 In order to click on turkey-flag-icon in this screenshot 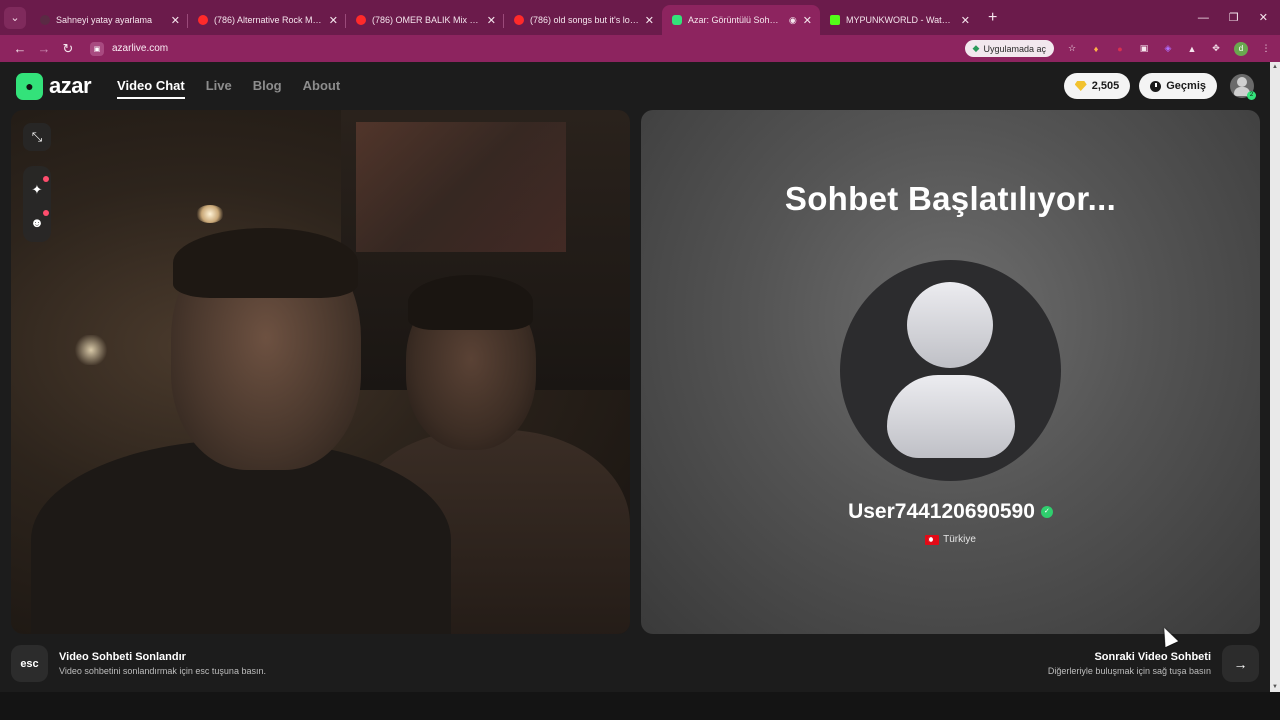, I will do `click(932, 539)`.